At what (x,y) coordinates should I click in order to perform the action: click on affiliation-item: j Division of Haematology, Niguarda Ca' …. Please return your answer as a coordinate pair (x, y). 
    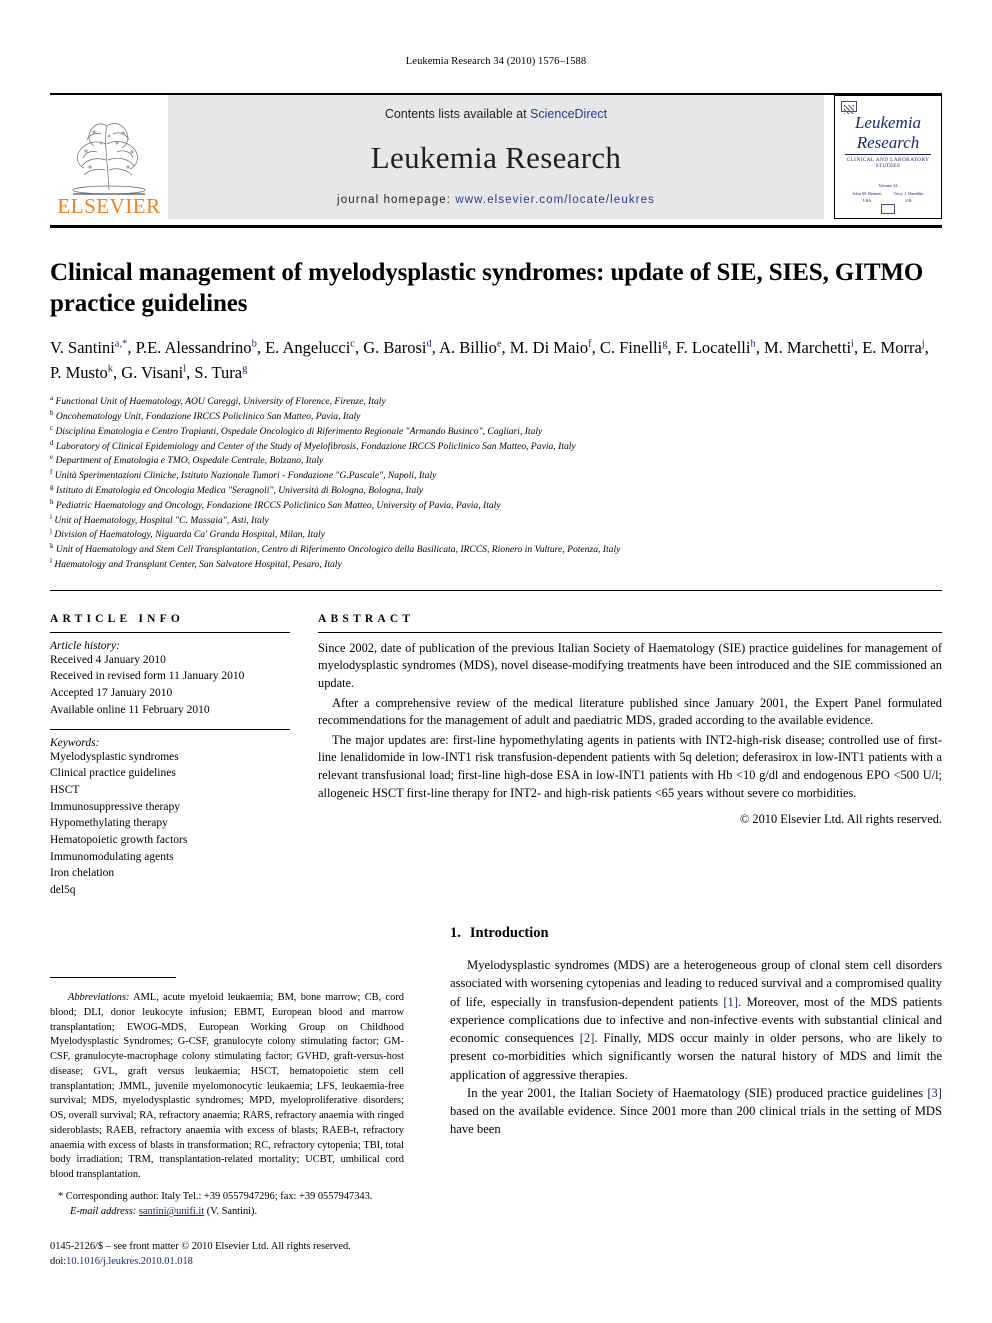
    Looking at the image, I should click on (496, 534).